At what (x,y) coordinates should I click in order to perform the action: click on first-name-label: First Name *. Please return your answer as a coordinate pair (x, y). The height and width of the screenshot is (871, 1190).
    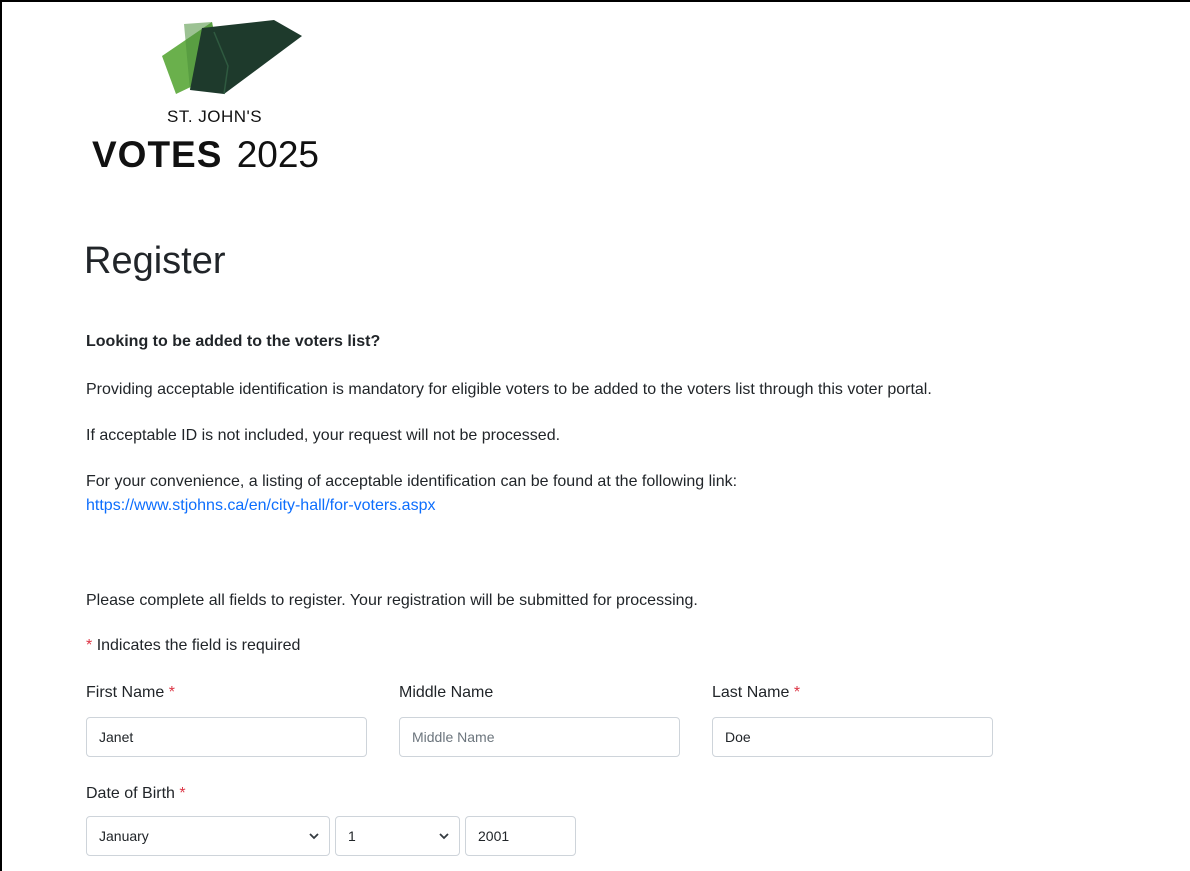
    Looking at the image, I should click on (130, 693).